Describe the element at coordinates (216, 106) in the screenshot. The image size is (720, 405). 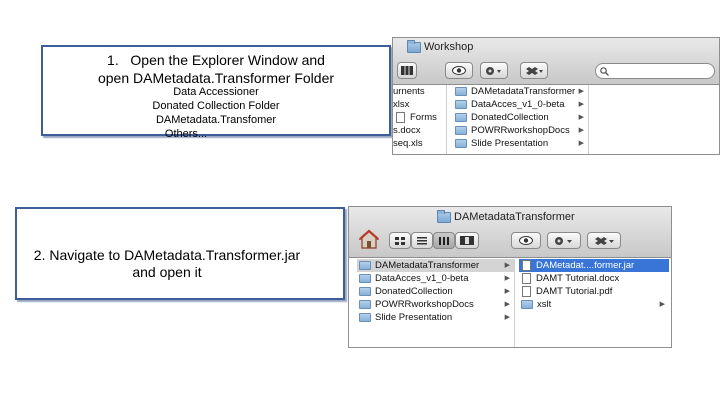
I see `path-item: Donated Collection Folder` at that location.